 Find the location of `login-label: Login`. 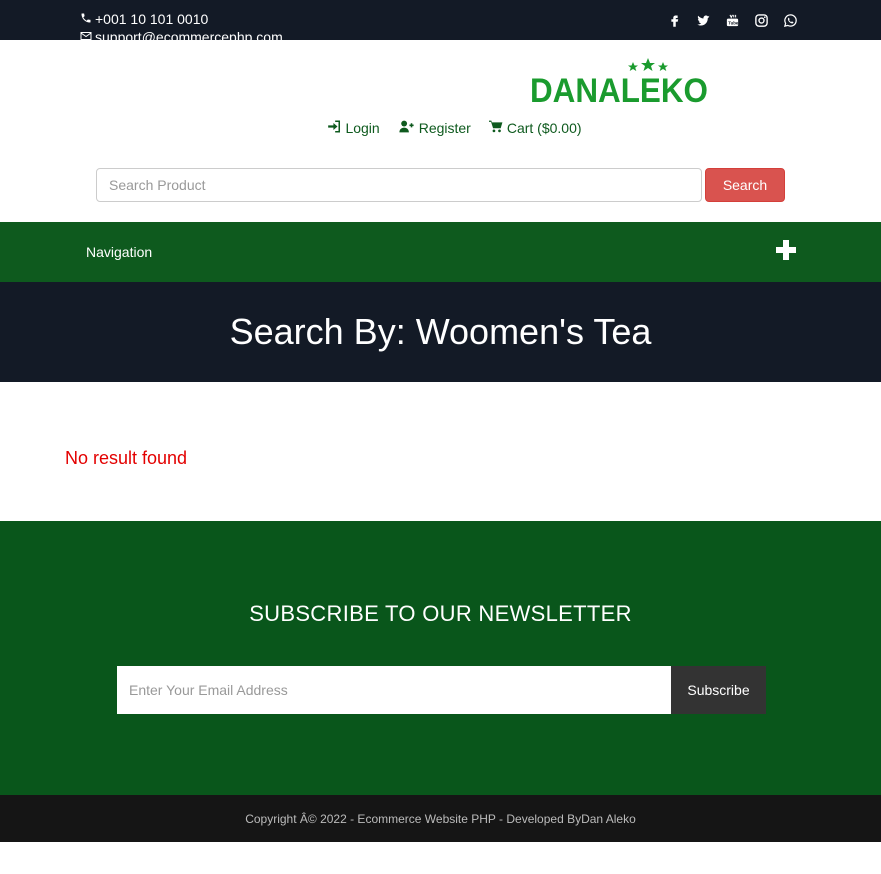

login-label: Login is located at coordinates (362, 128).